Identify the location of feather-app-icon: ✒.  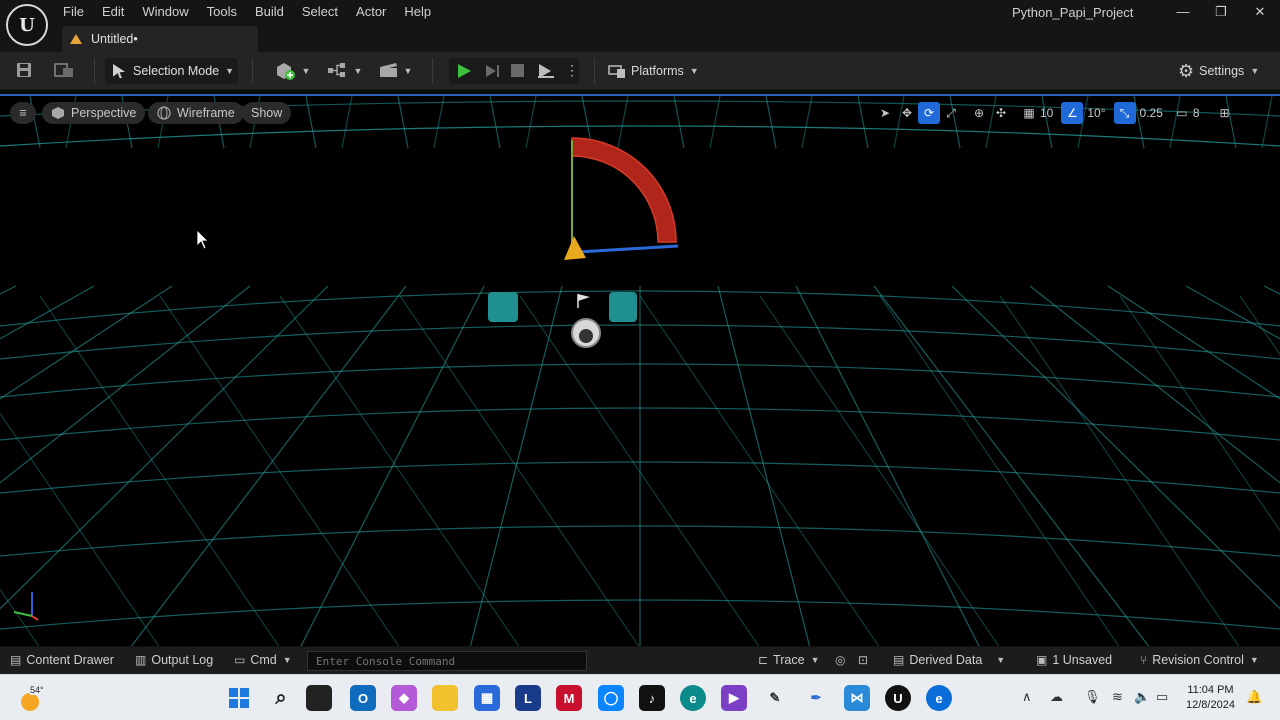
(816, 698).